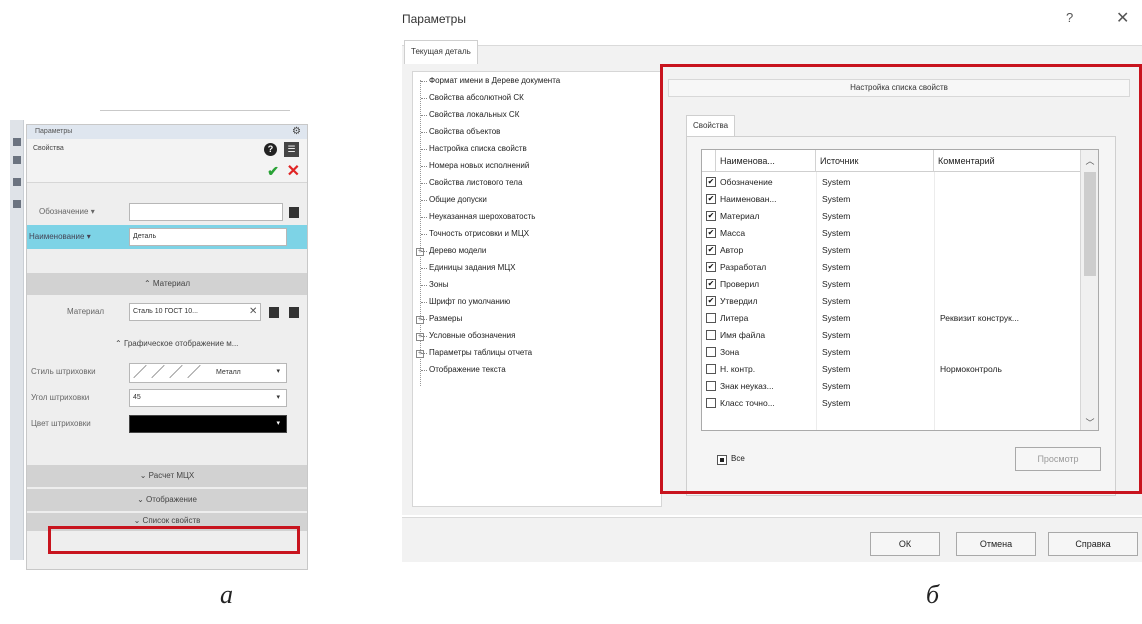 Image resolution: width=1142 pixels, height=624 pixels. What do you see at coordinates (63, 371) in the screenshot?
I see `hatch-style-label: Стиль штриховки` at bounding box center [63, 371].